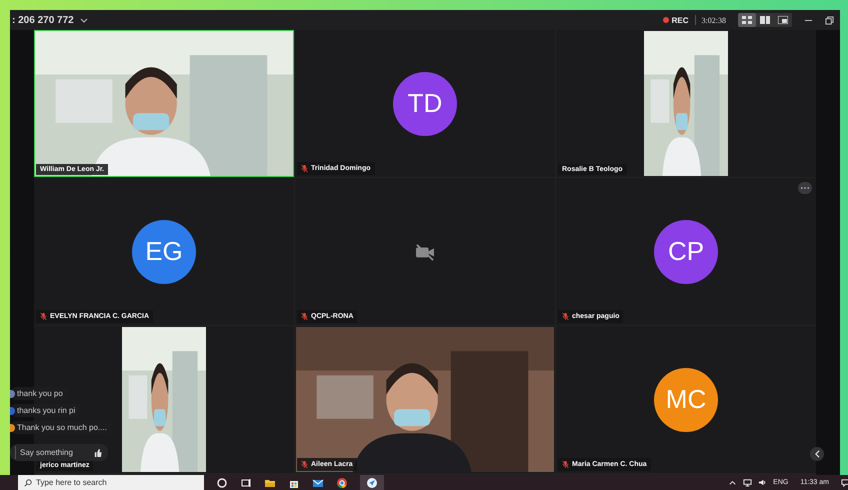 This screenshot has height=490, width=848. What do you see at coordinates (40, 393) in the screenshot?
I see `message-text: thank you po` at bounding box center [40, 393].